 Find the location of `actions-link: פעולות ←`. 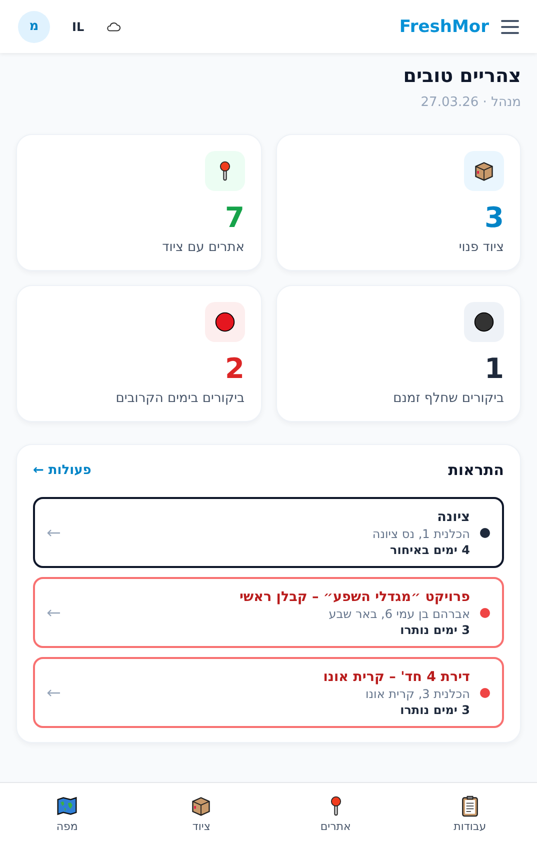

actions-link: פעולות ← is located at coordinates (62, 470).